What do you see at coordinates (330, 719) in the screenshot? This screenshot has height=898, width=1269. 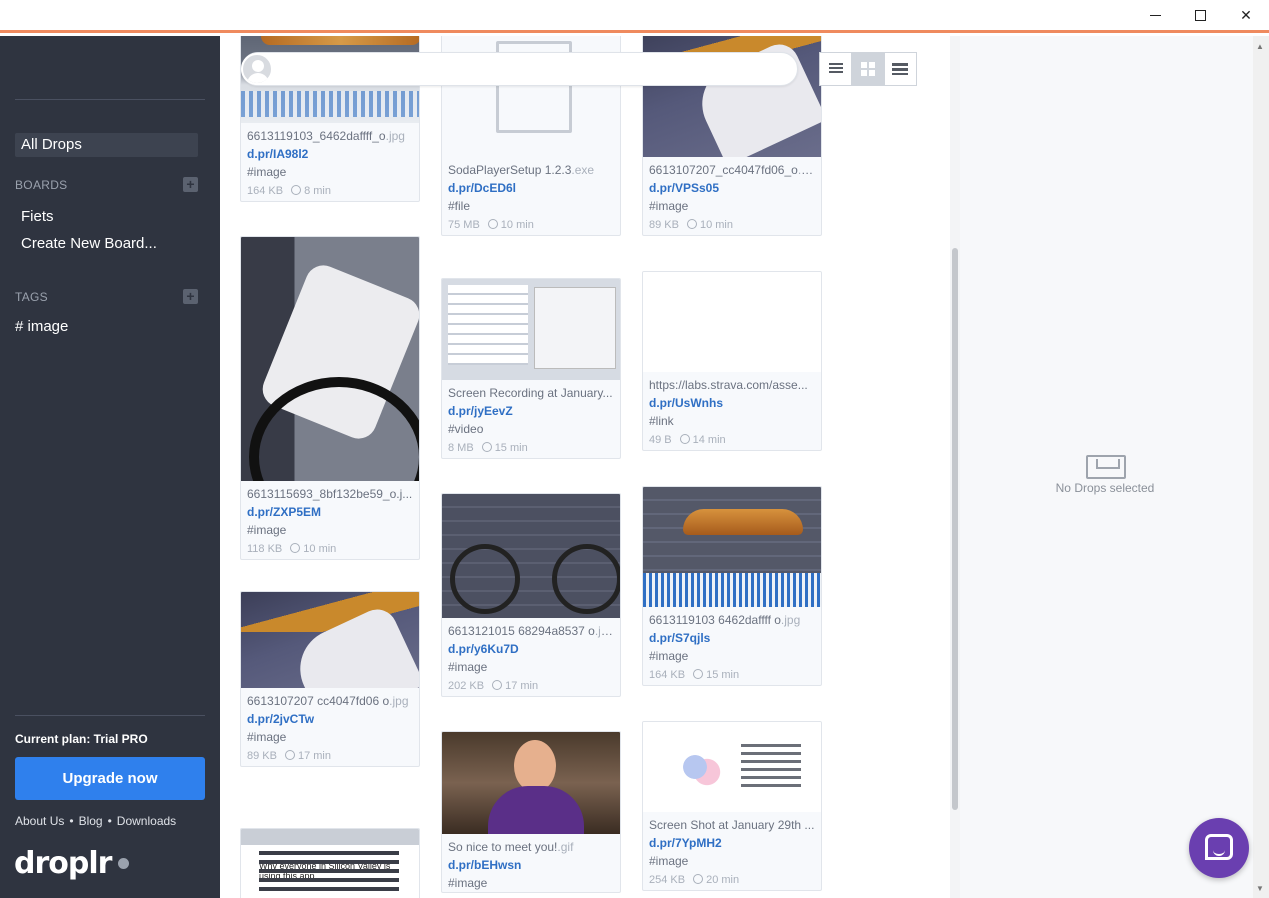 I see `drop-link: d.pr/2jvCTw` at bounding box center [330, 719].